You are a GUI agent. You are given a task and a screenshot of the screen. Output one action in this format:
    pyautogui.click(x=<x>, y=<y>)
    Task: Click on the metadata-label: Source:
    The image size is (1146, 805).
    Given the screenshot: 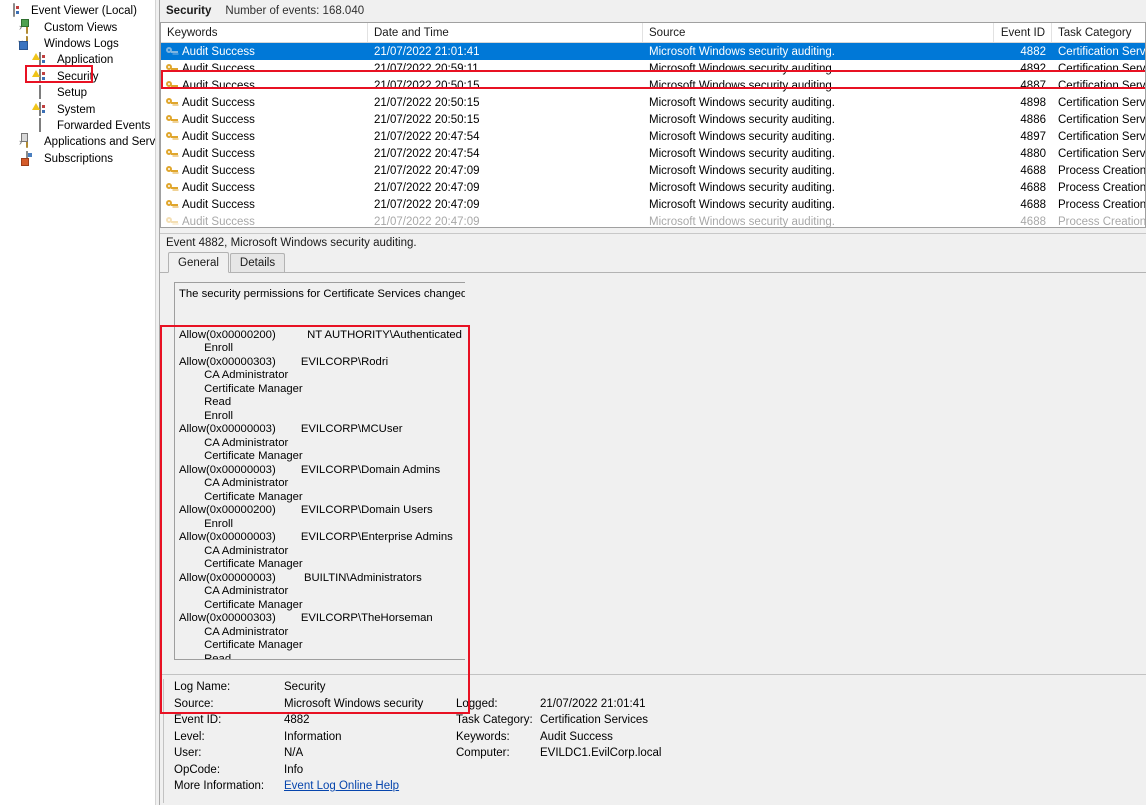 What is the action you would take?
    pyautogui.click(x=194, y=703)
    